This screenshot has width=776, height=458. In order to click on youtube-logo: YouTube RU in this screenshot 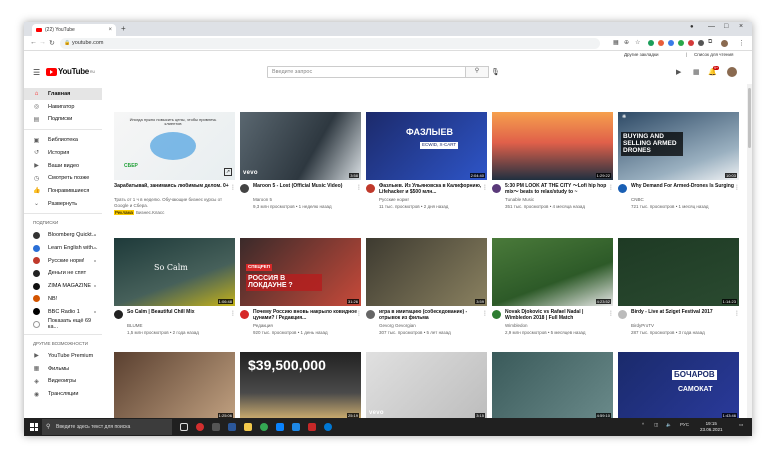, I will do `click(70, 71)`.